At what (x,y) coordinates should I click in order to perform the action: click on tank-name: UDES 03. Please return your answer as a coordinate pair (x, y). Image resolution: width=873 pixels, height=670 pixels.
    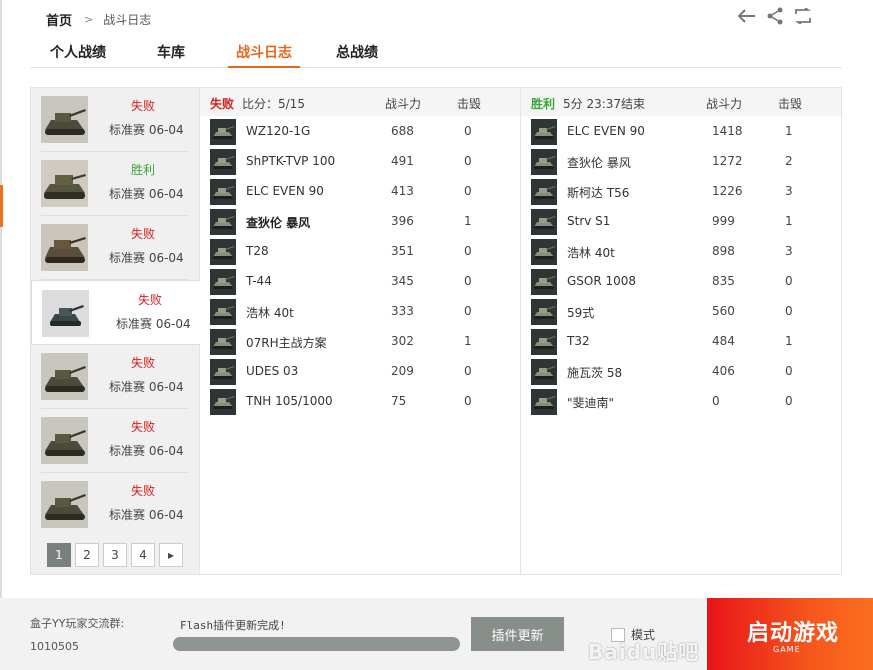
    Looking at the image, I should click on (272, 371).